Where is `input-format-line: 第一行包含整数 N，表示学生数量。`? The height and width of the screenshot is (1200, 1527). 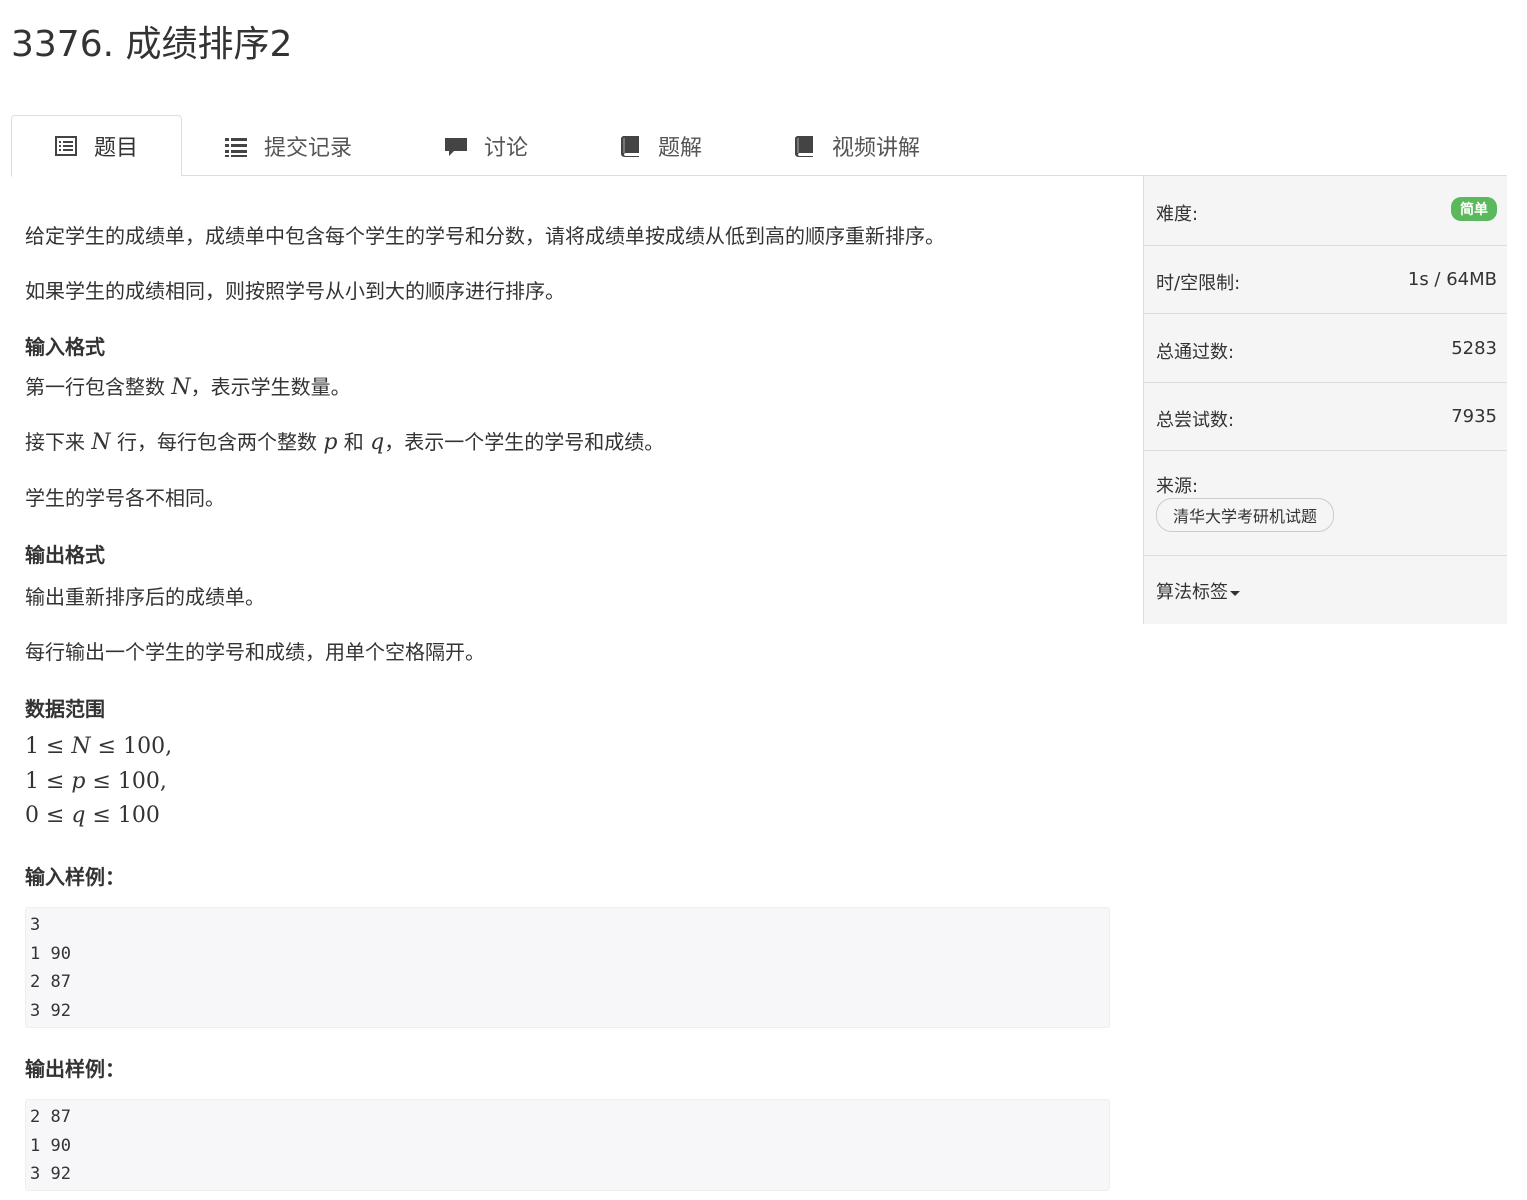 input-format-line: 第一行包含整数 N，表示学生数量。 is located at coordinates (188, 385).